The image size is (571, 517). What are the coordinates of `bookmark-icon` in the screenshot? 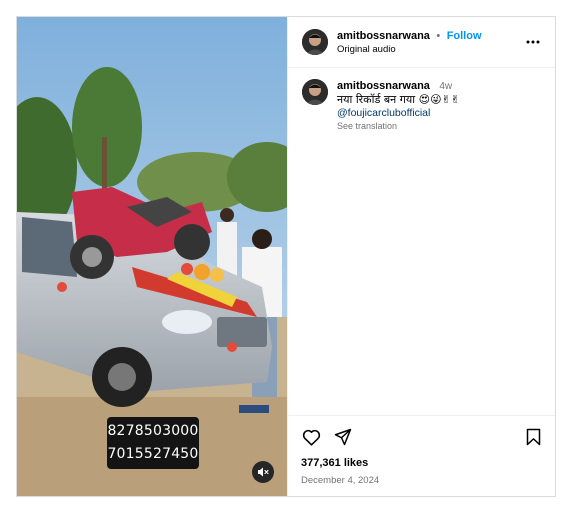 It's located at (533, 437).